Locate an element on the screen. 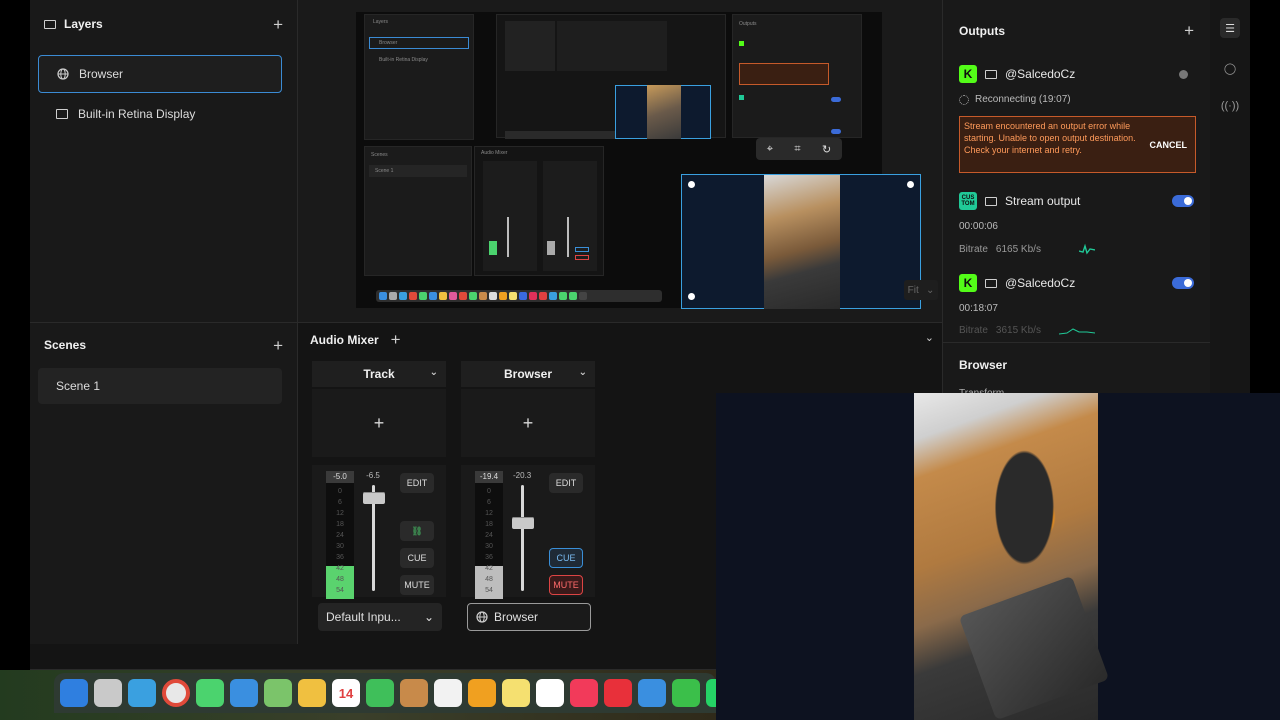 This screenshot has width=1280, height=720. collapse-mixer-icon: ⌄ is located at coordinates (929, 337).